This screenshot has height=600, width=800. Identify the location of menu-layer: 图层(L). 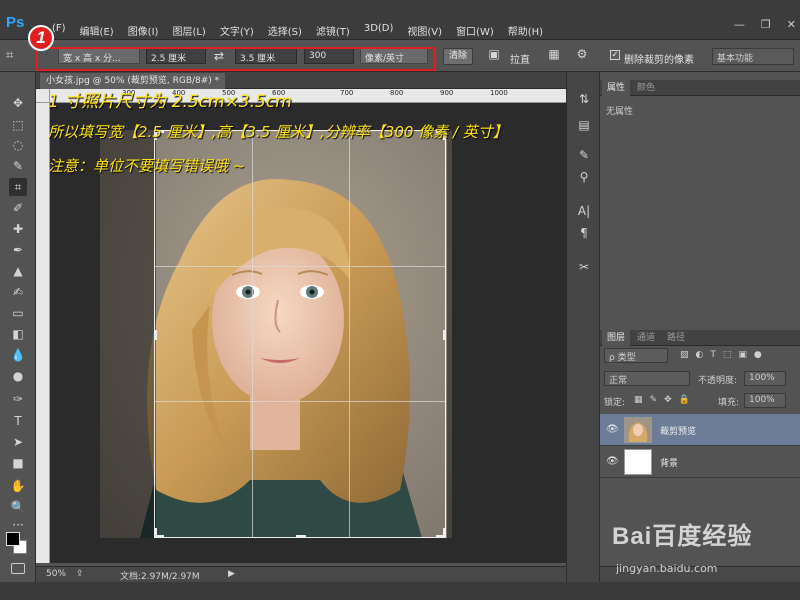
(188, 30).